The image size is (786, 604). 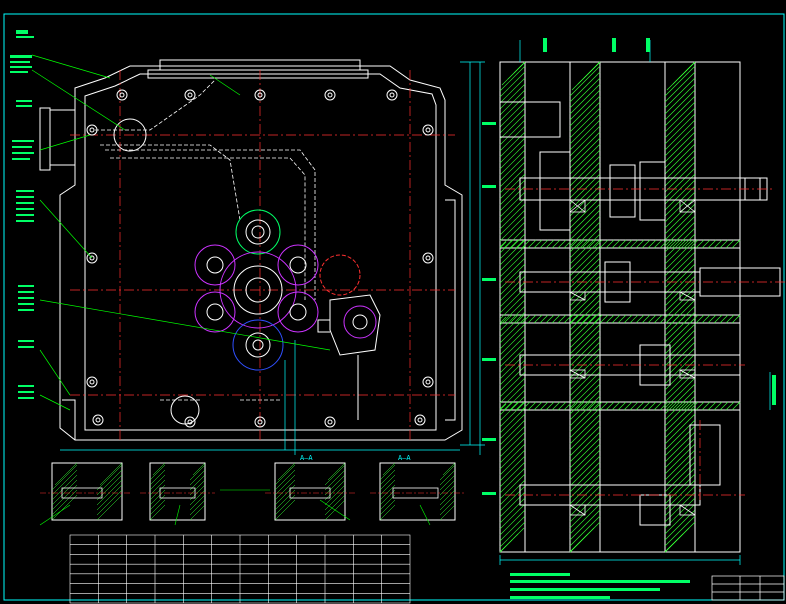 What do you see at coordinates (252, 490) in the screenshot?
I see `detail-sections: A—A A—A` at bounding box center [252, 490].